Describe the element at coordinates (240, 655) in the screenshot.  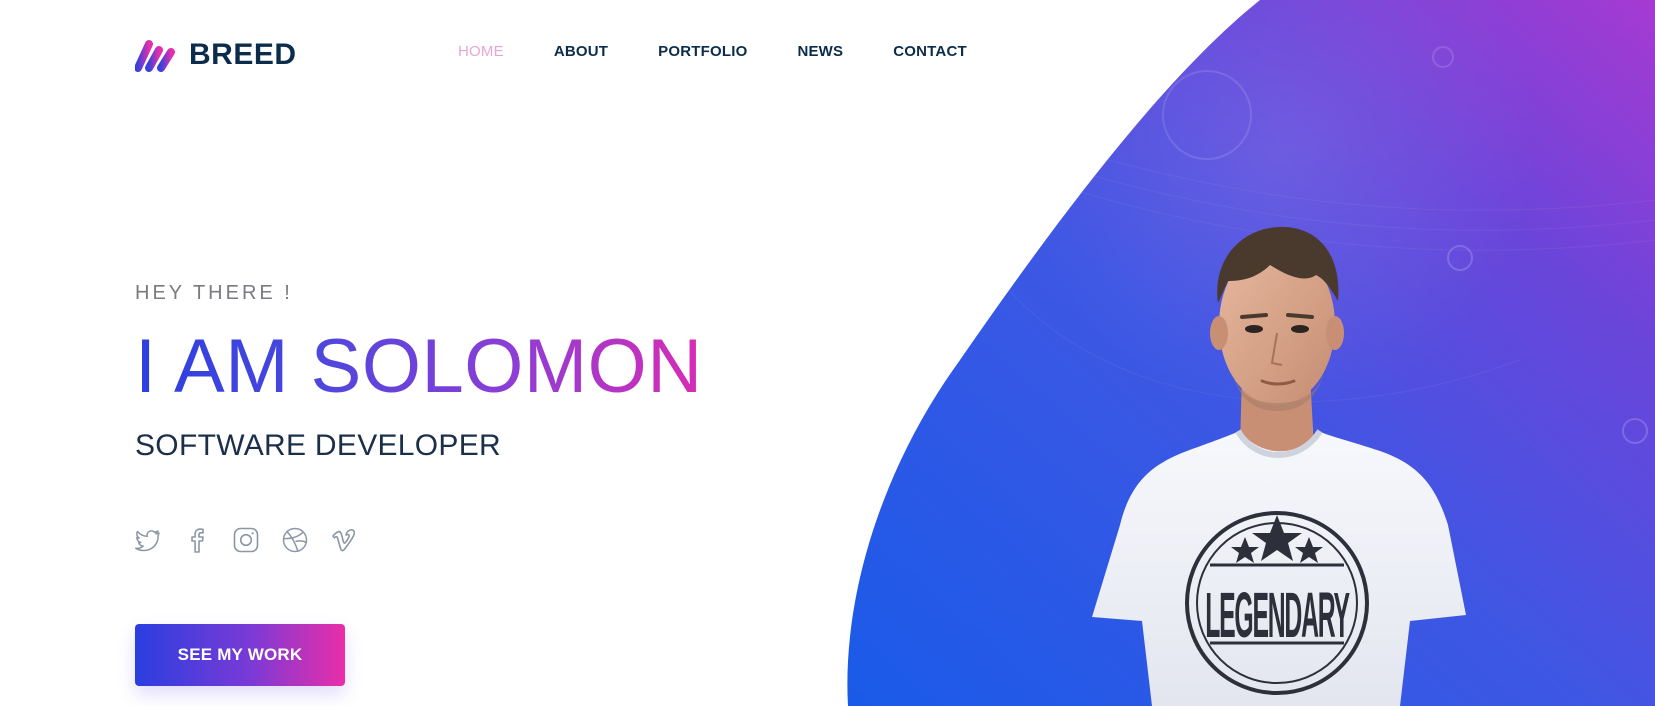
I see `see-my-work-button: SEE MY WORK` at that location.